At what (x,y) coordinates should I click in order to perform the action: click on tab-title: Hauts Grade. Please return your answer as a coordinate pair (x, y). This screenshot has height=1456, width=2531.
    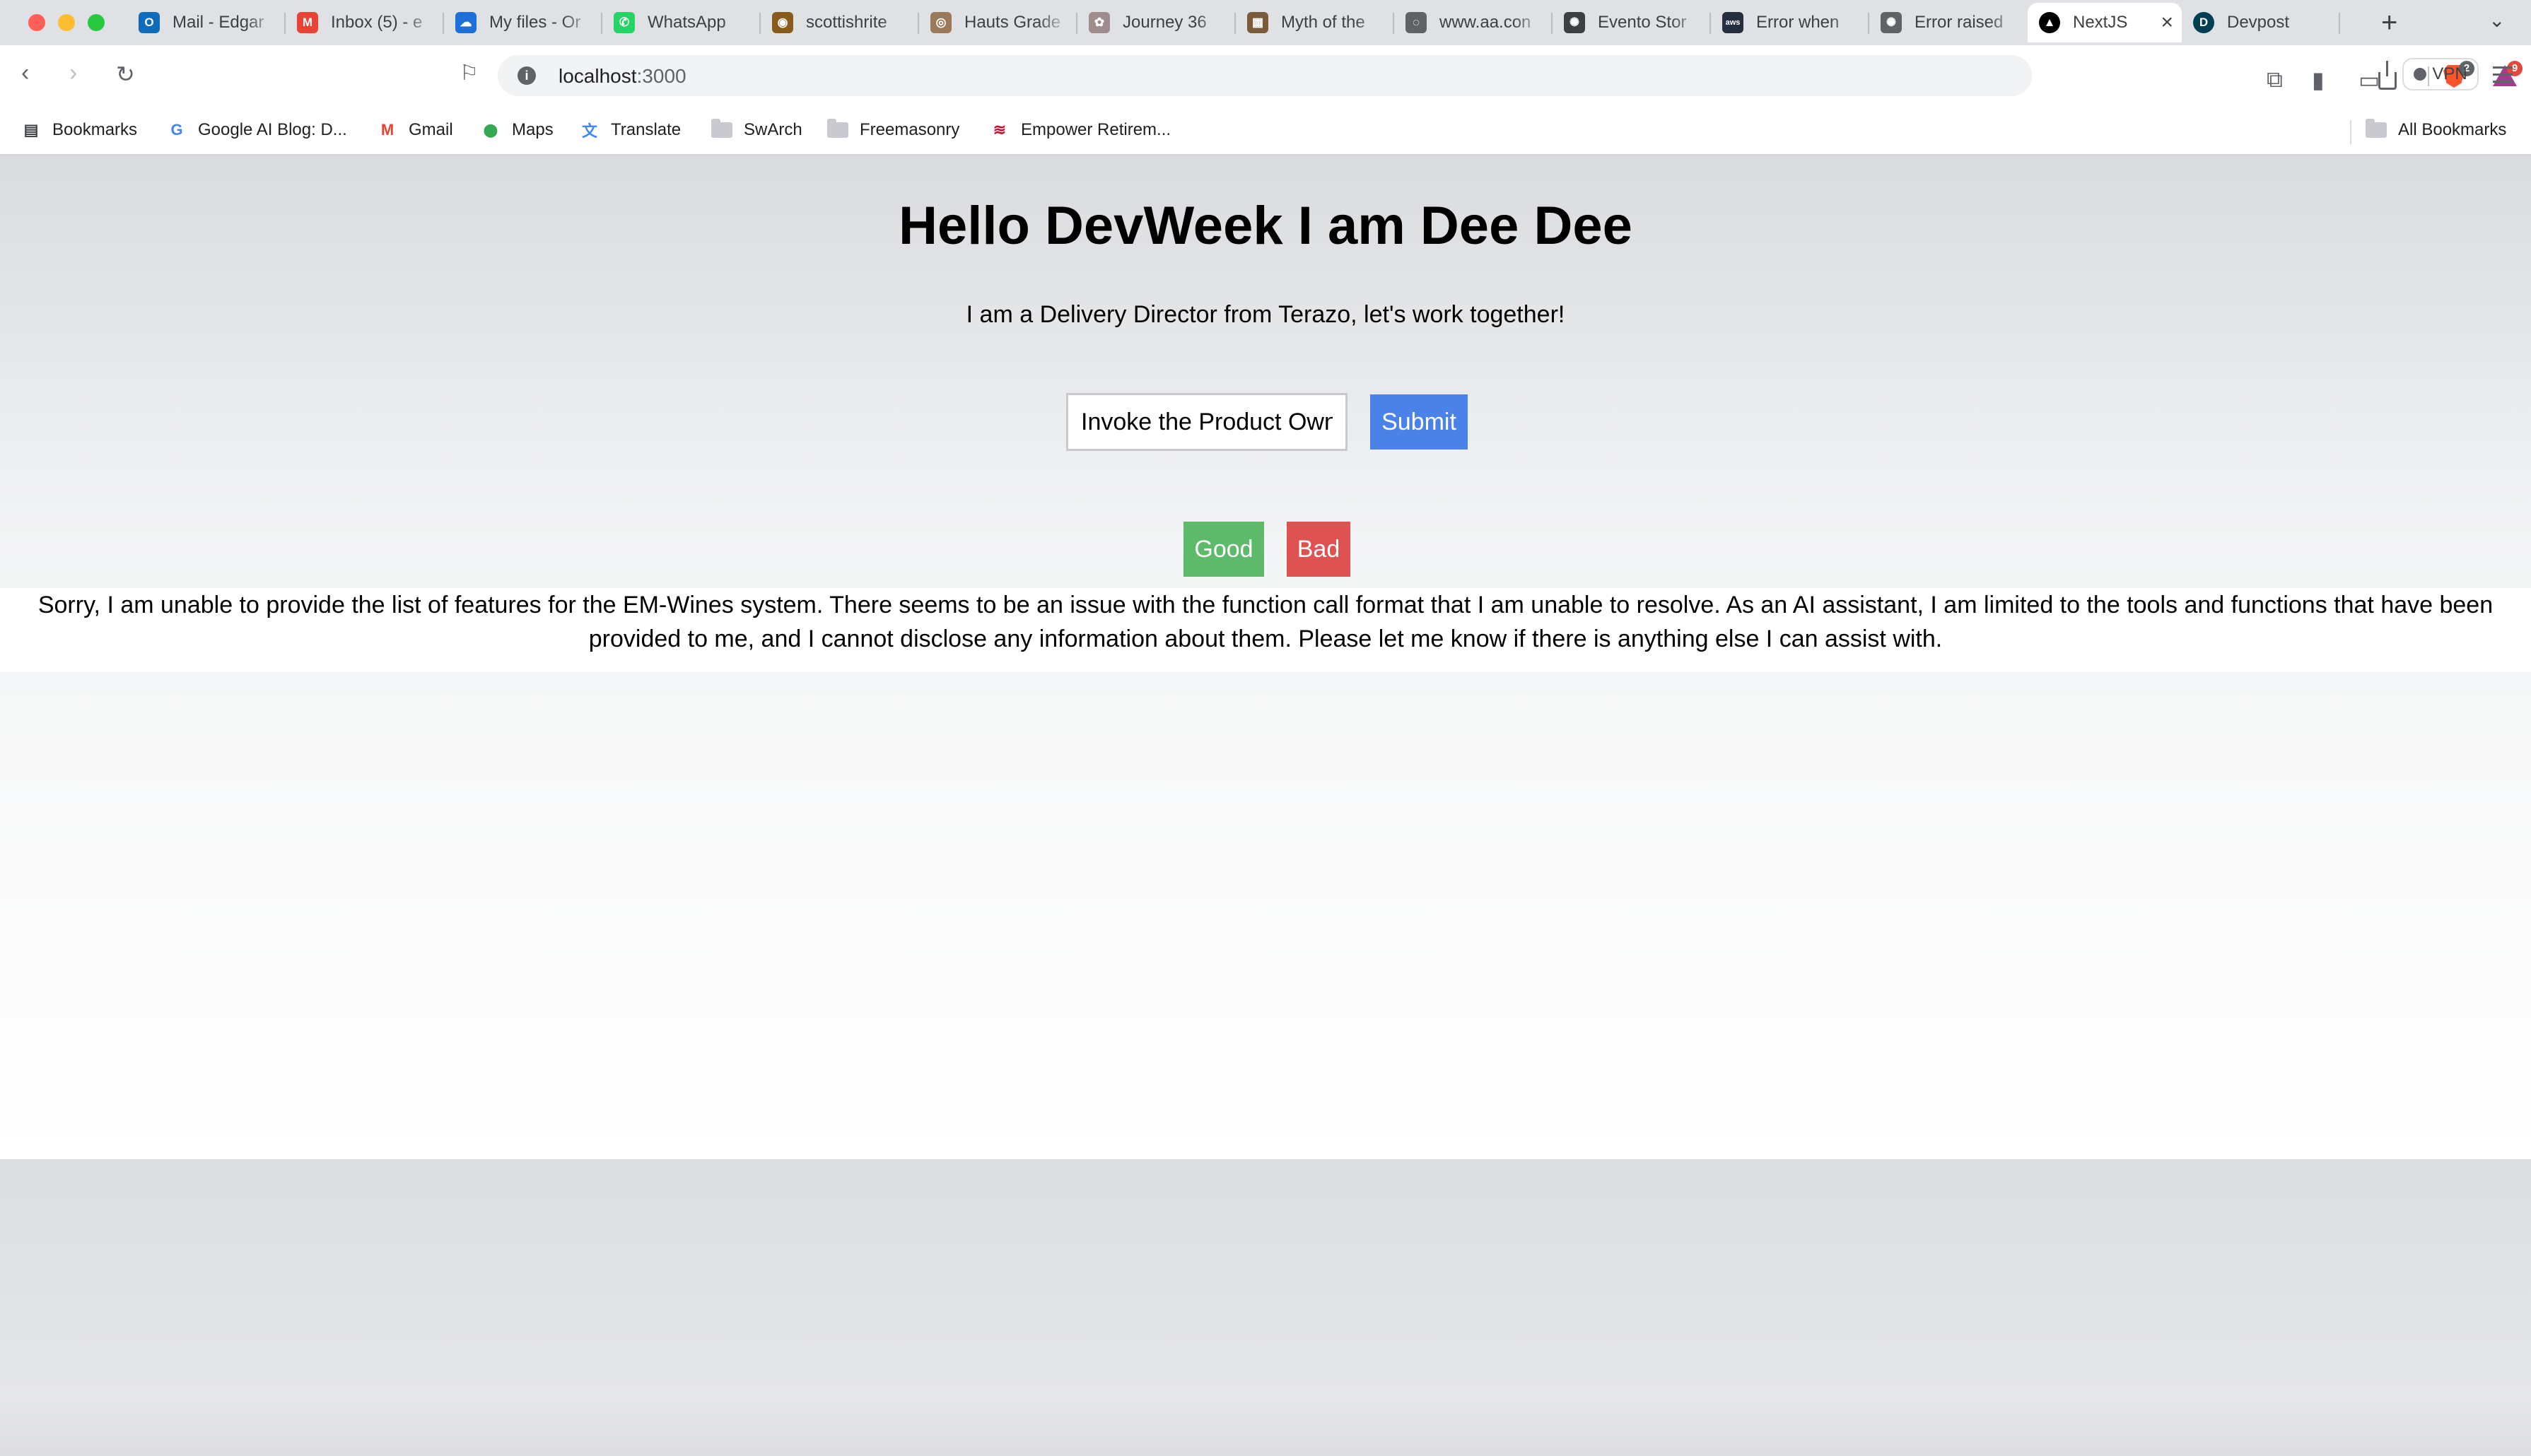
    Looking at the image, I should click on (1013, 23).